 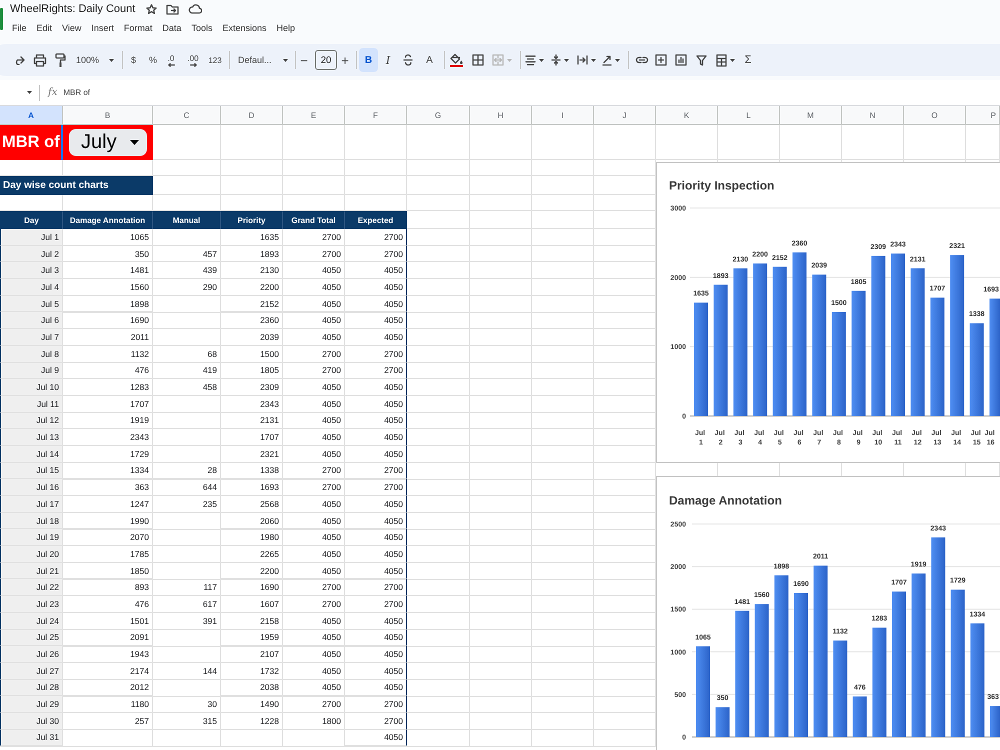 I want to click on table-cell: Jul 11, so click(x=31, y=404).